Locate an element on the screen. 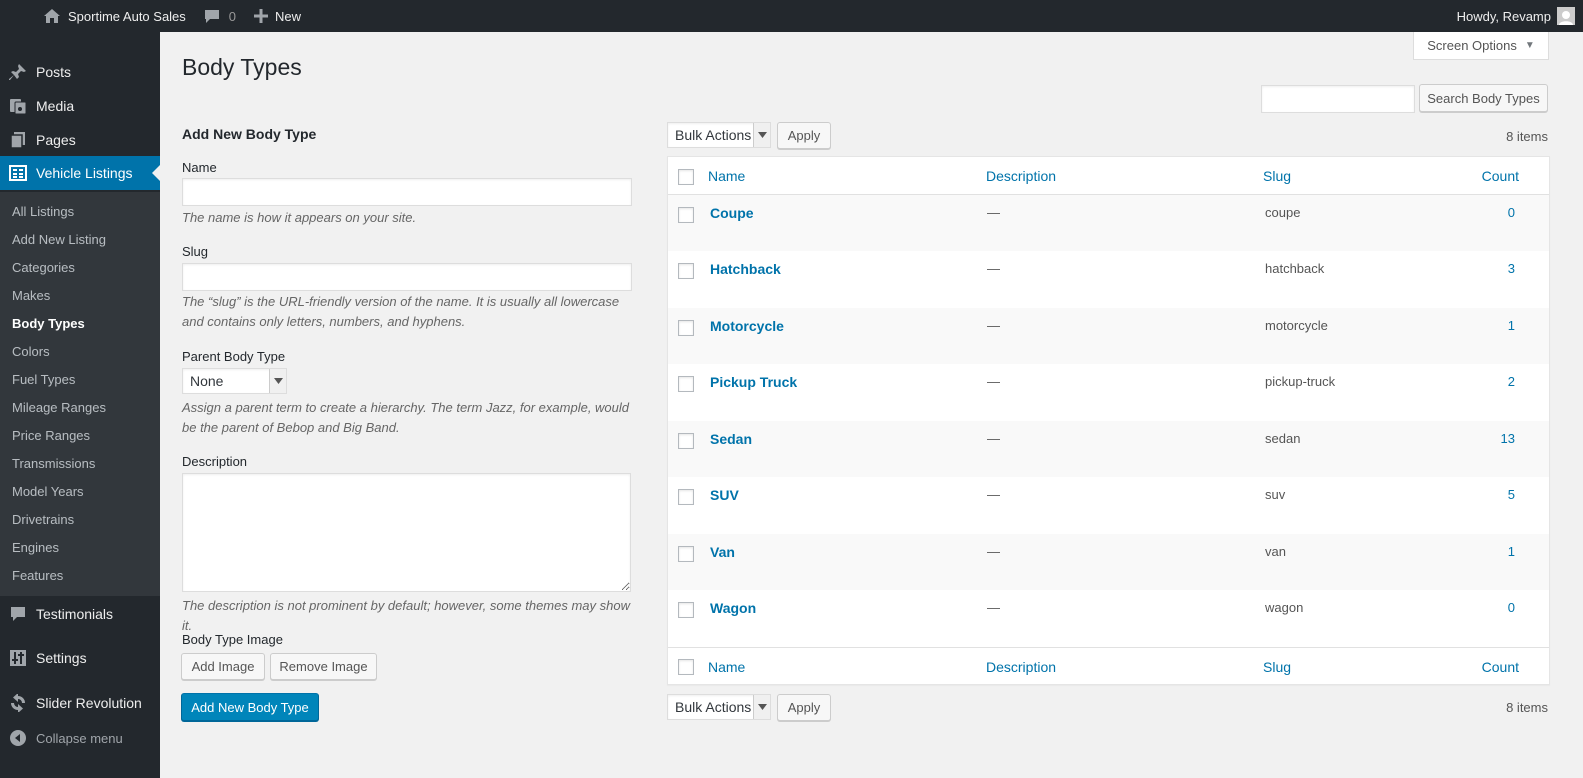 The width and height of the screenshot is (1583, 778). menu-slider-revolution: Slider Revolution is located at coordinates (80, 703).